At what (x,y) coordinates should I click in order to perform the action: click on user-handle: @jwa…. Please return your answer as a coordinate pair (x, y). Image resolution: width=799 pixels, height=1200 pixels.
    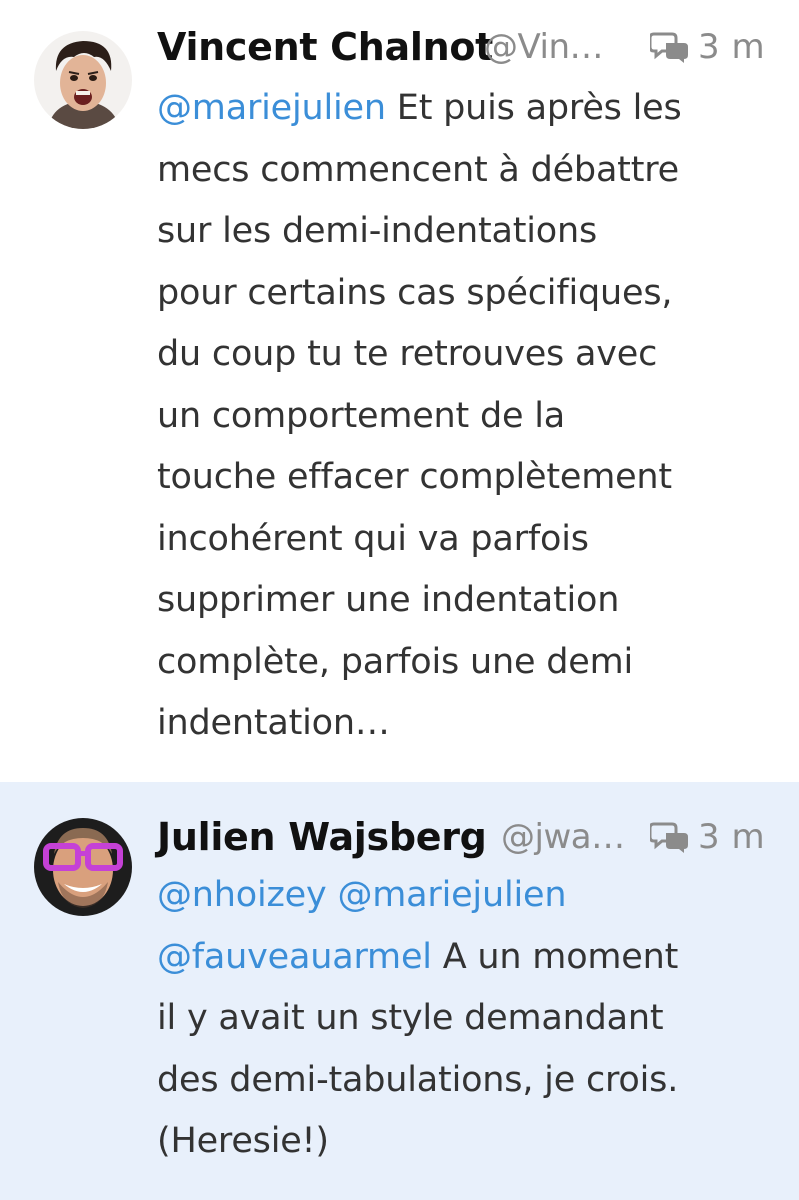
    Looking at the image, I should click on (563, 837).